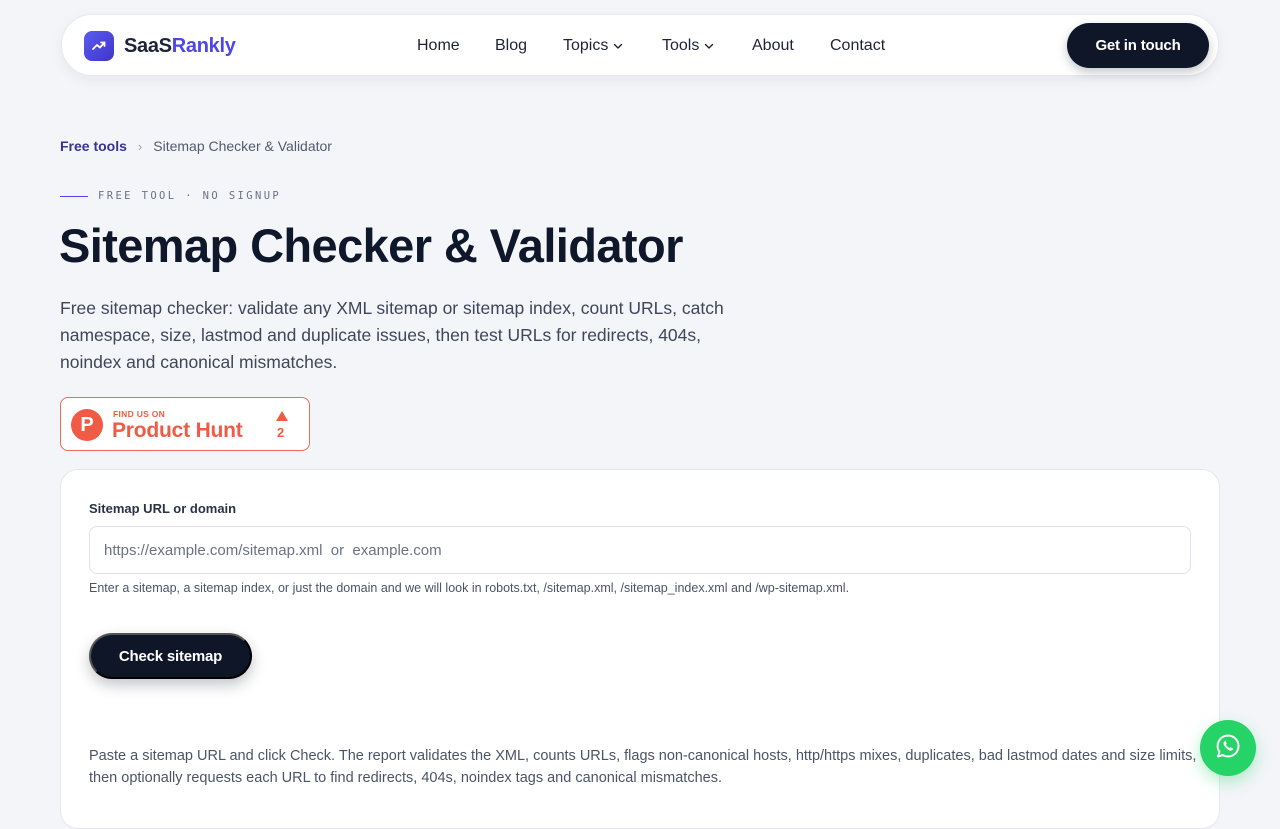 The width and height of the screenshot is (1280, 829). I want to click on breadcrumb-current: Sitemap Checker & Validator, so click(242, 146).